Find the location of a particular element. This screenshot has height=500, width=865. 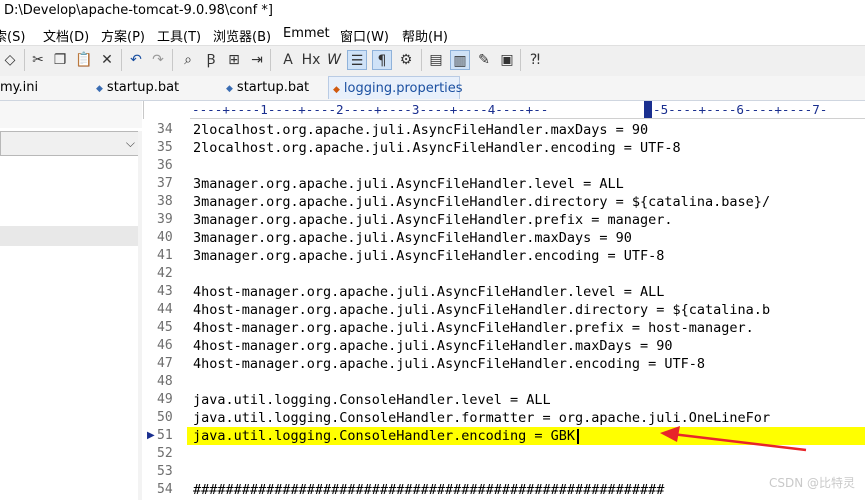

line-numbers-icon: ☰ is located at coordinates (357, 60).